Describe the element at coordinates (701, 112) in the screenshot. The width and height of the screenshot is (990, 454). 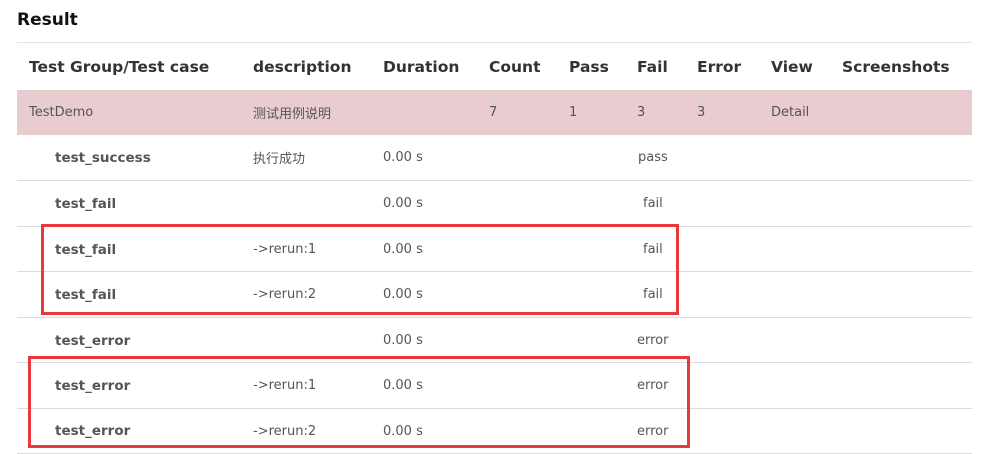
I see `group-error: 3` at that location.